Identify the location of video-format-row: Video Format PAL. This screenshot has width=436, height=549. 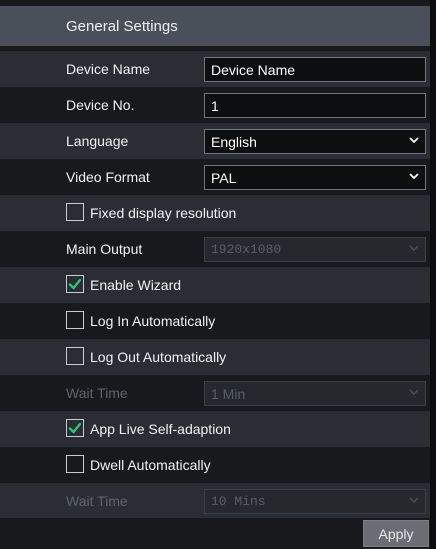
(218, 177).